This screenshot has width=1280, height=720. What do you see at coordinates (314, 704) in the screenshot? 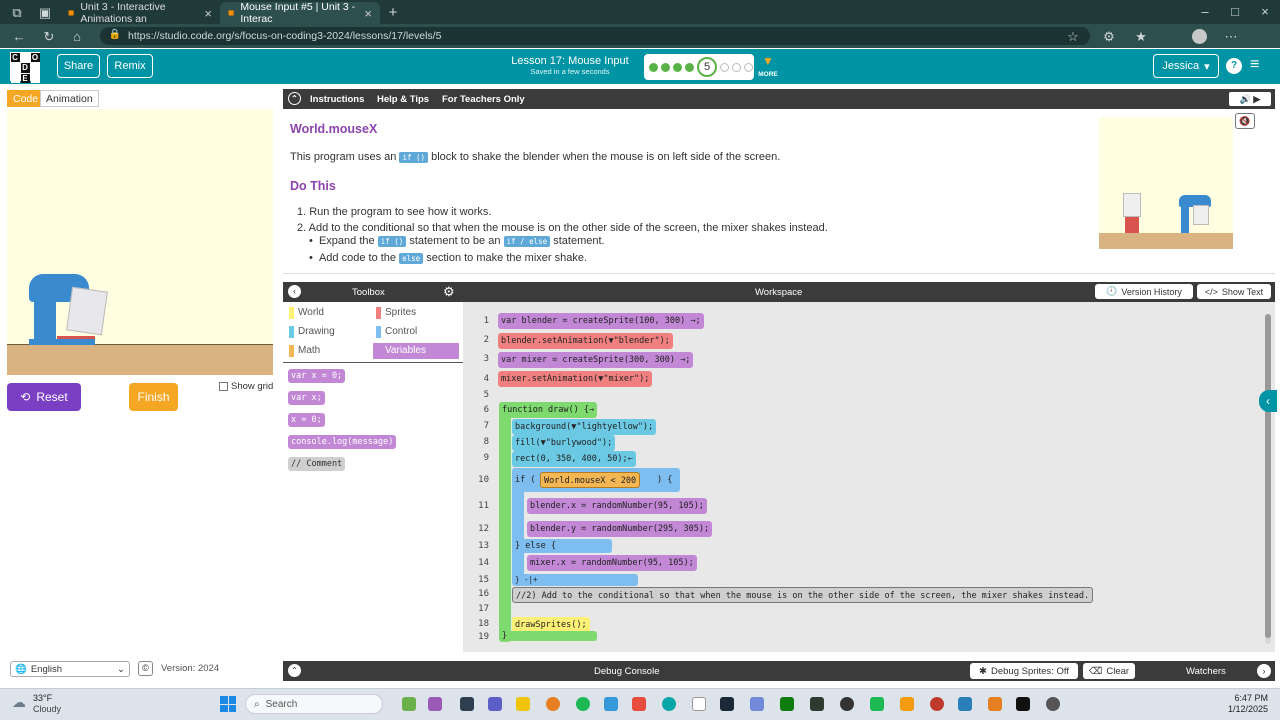
I see `taskbar-search: ⌕ Search` at bounding box center [314, 704].